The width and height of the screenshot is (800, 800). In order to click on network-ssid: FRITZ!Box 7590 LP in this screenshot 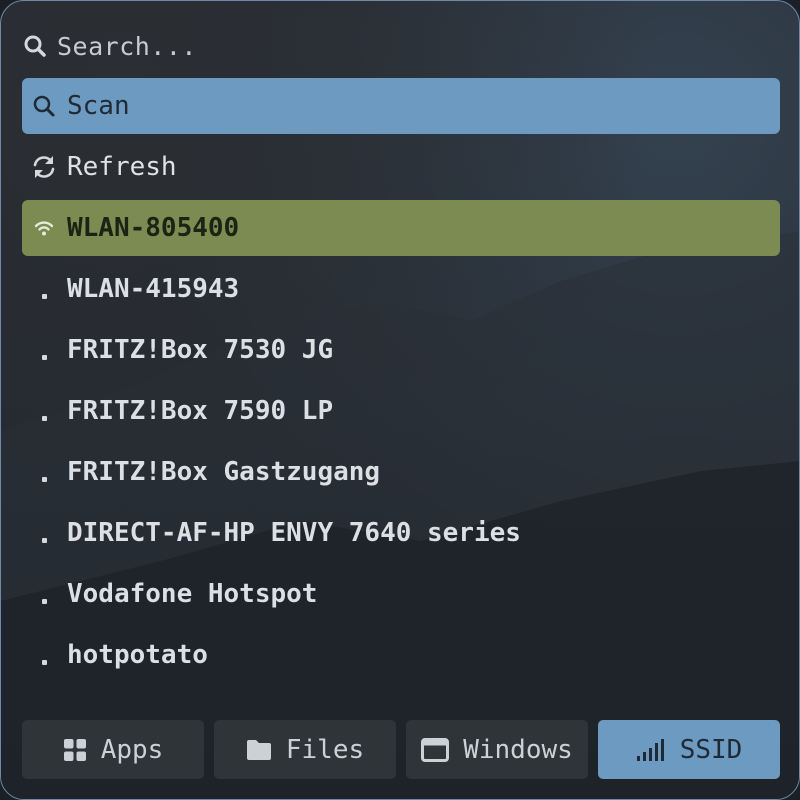, I will do `click(200, 411)`.